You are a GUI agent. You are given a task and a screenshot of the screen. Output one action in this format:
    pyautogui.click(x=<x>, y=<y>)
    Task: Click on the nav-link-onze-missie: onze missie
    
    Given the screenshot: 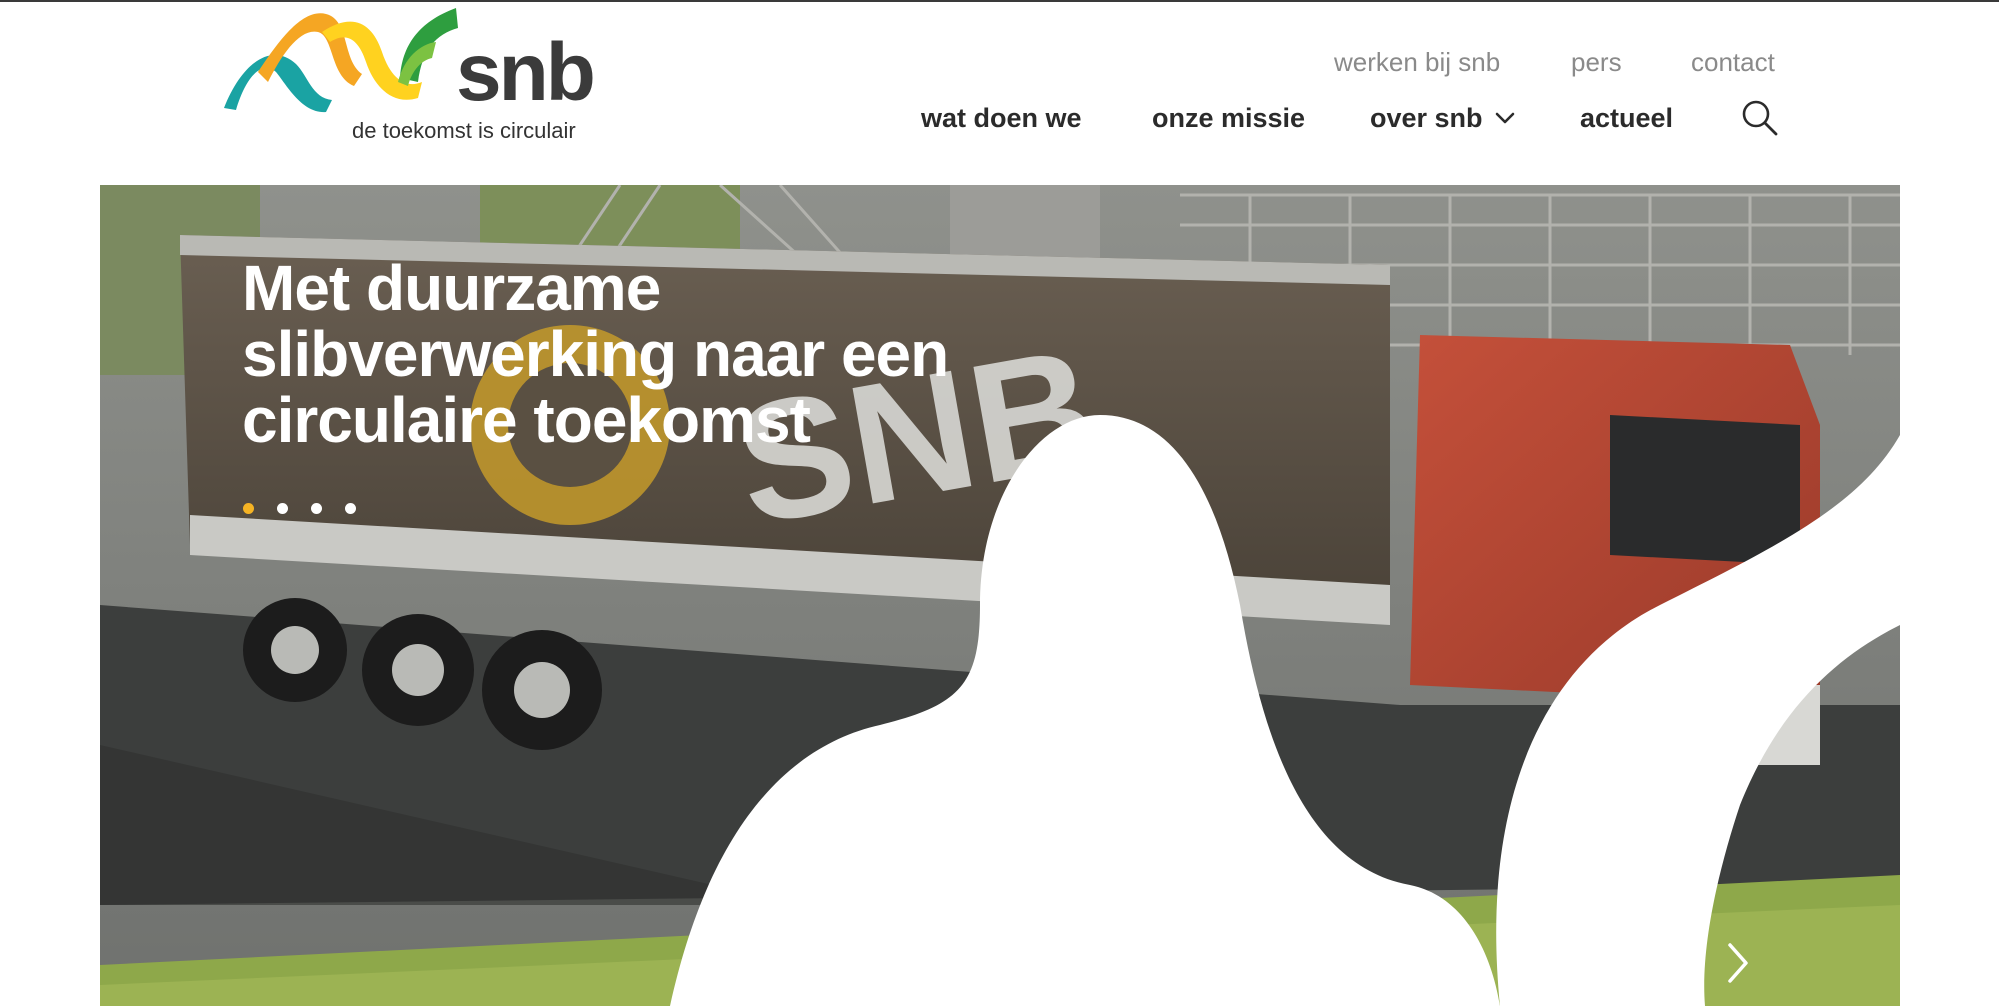 What is the action you would take?
    pyautogui.click(x=1228, y=118)
    